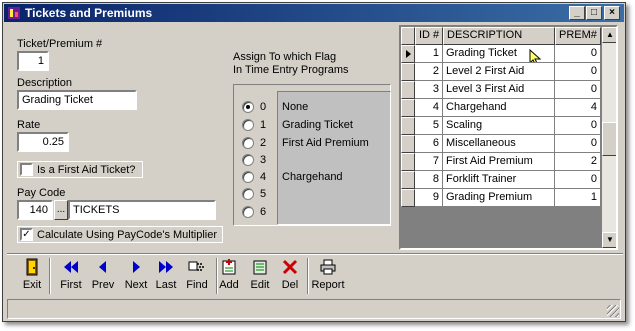 This screenshot has width=635, height=331. I want to click on multiplier-checkbox: ✓, so click(26, 234).